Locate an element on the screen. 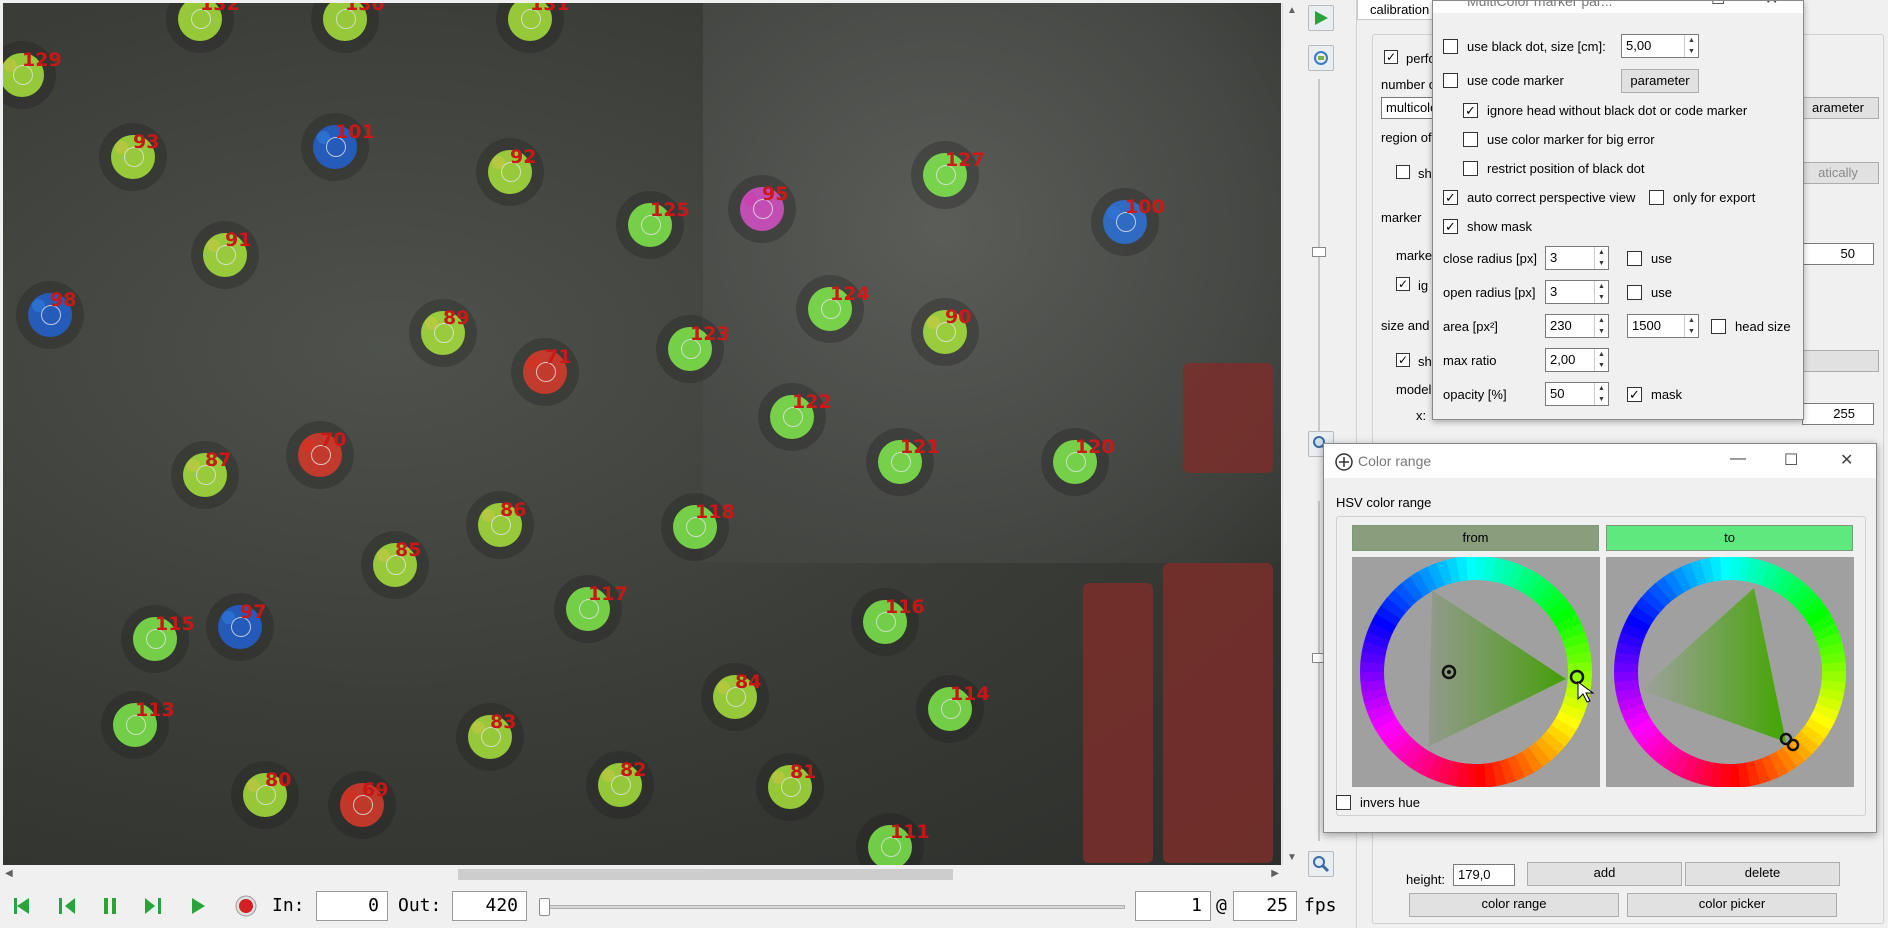  to-color-button: to is located at coordinates (1729, 538).